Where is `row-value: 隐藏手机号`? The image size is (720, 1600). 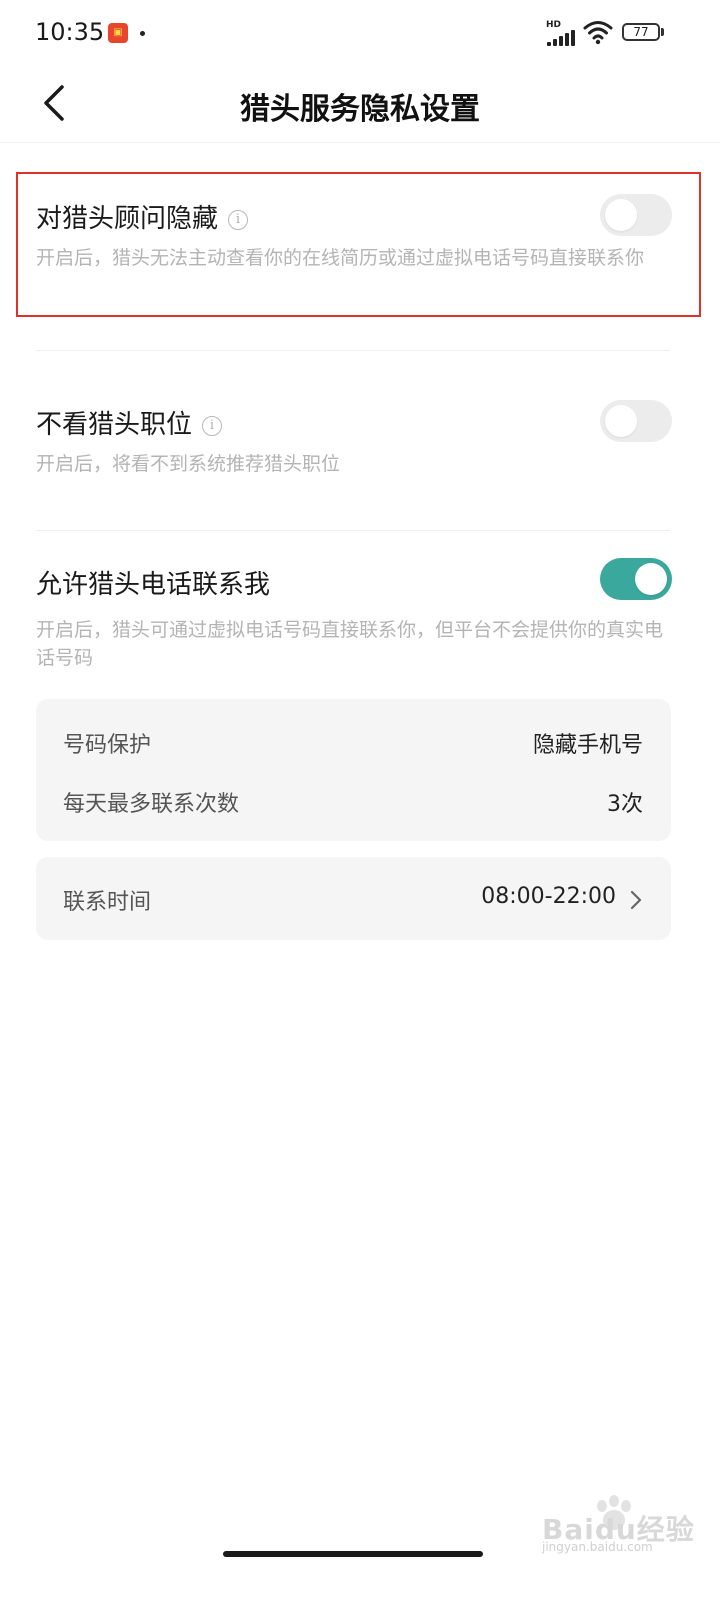
row-value: 隐藏手机号 is located at coordinates (587, 745).